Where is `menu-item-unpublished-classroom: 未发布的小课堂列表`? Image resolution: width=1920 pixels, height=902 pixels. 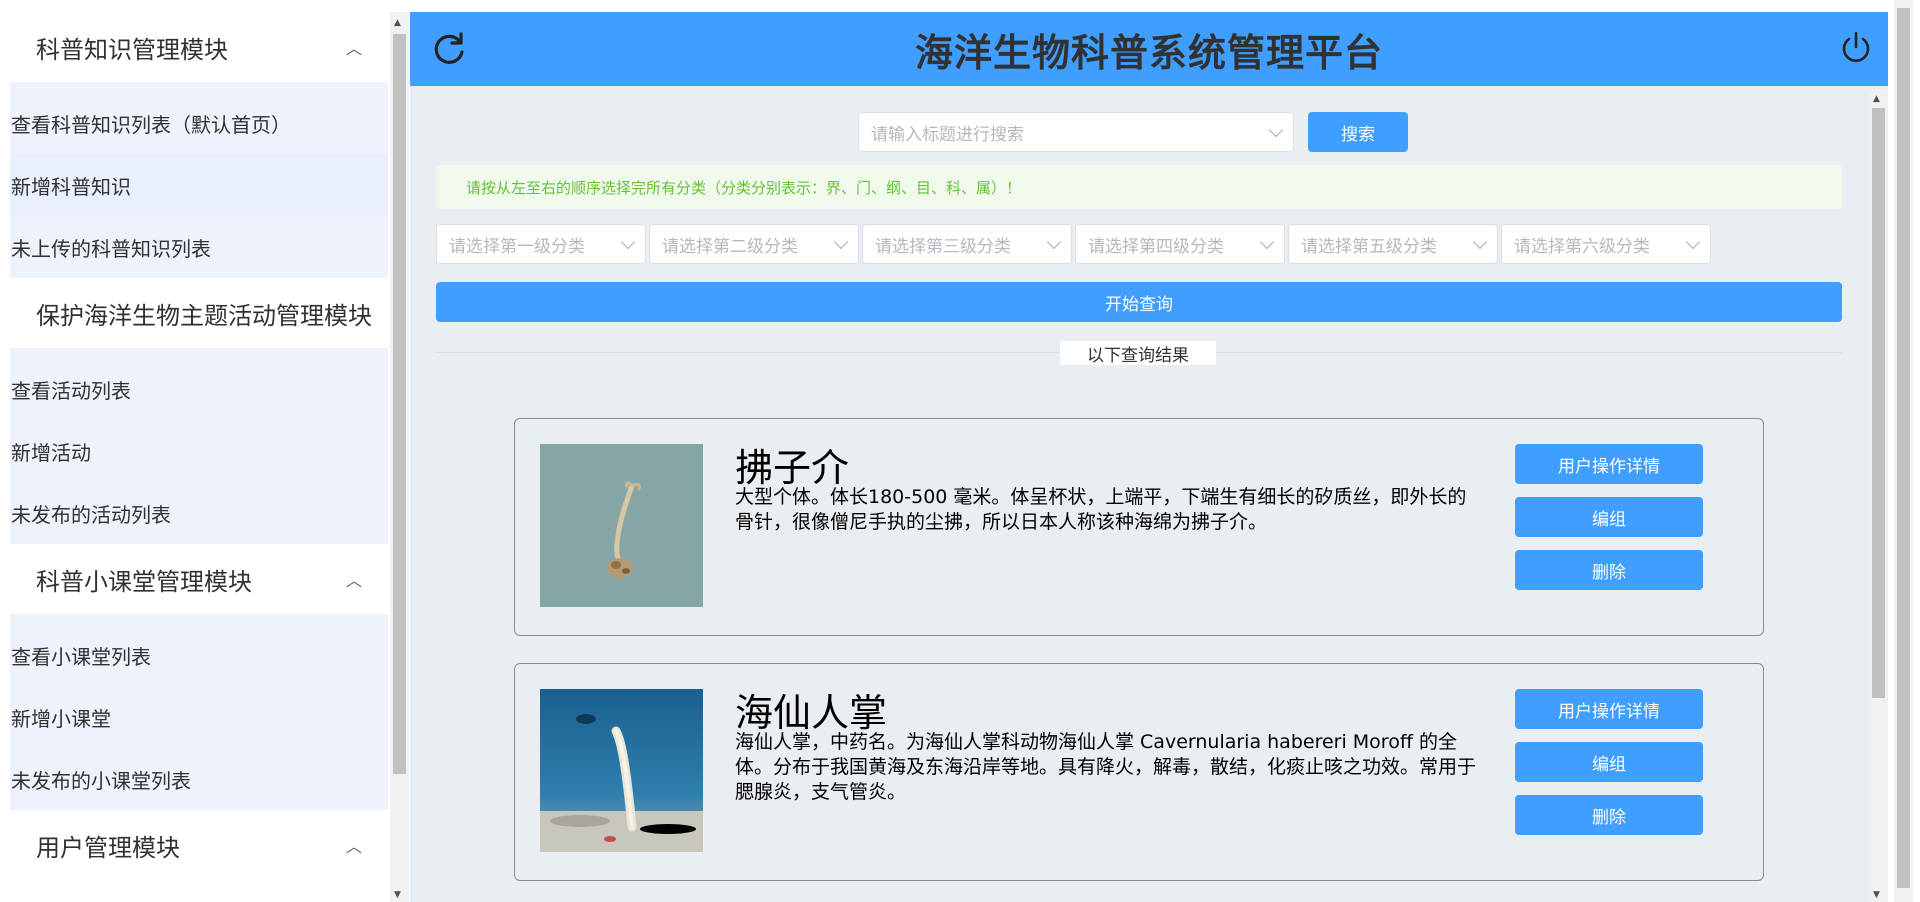
menu-item-unpublished-classroom: 未发布的小课堂列表 is located at coordinates (199, 779).